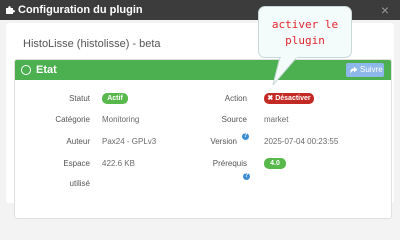 This screenshot has height=240, width=400. Describe the element at coordinates (301, 141) in the screenshot. I see `version-value: 2025-07-04 00:23:55` at that location.